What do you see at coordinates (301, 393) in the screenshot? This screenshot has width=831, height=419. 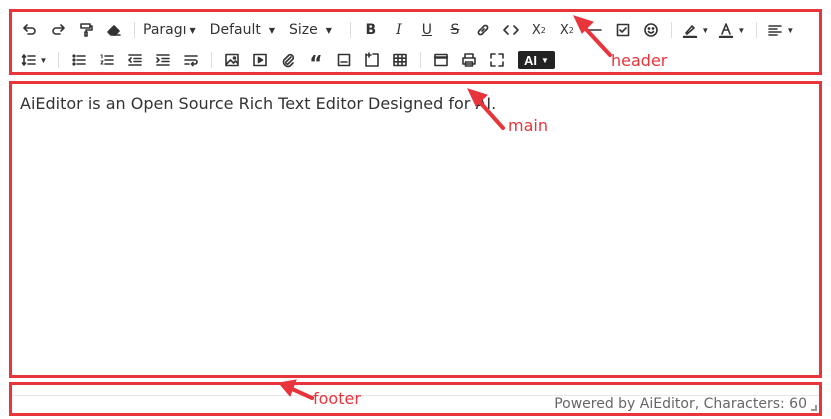 I see `footer-arrow` at bounding box center [301, 393].